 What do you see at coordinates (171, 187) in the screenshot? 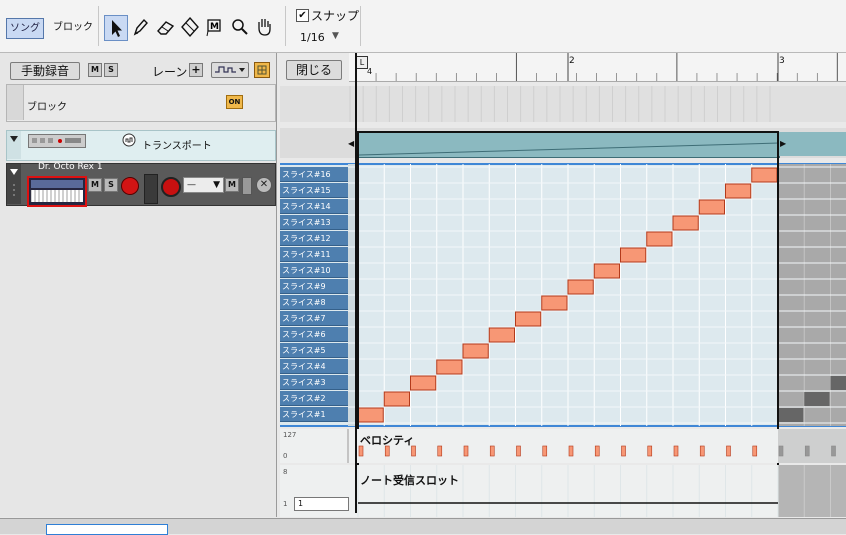
I see `record-button` at bounding box center [171, 187].